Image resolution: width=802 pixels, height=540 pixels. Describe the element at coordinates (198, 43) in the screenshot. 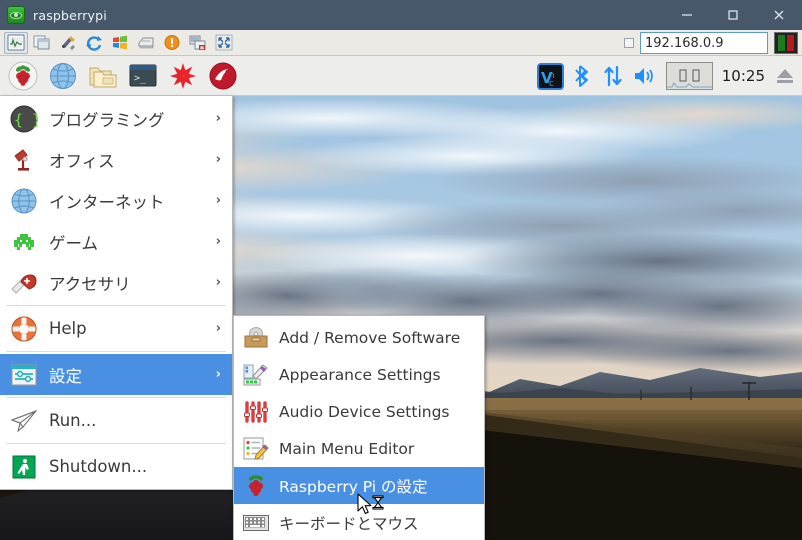

I see `disconnect-icon` at that location.